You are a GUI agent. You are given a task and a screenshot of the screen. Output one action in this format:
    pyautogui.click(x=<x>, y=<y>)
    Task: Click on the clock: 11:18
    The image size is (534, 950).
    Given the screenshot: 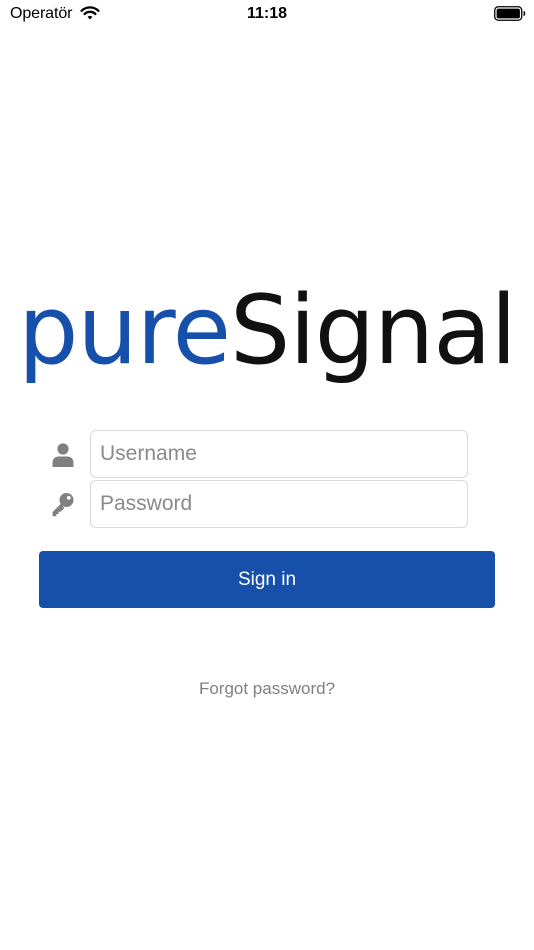 What is the action you would take?
    pyautogui.click(x=267, y=13)
    